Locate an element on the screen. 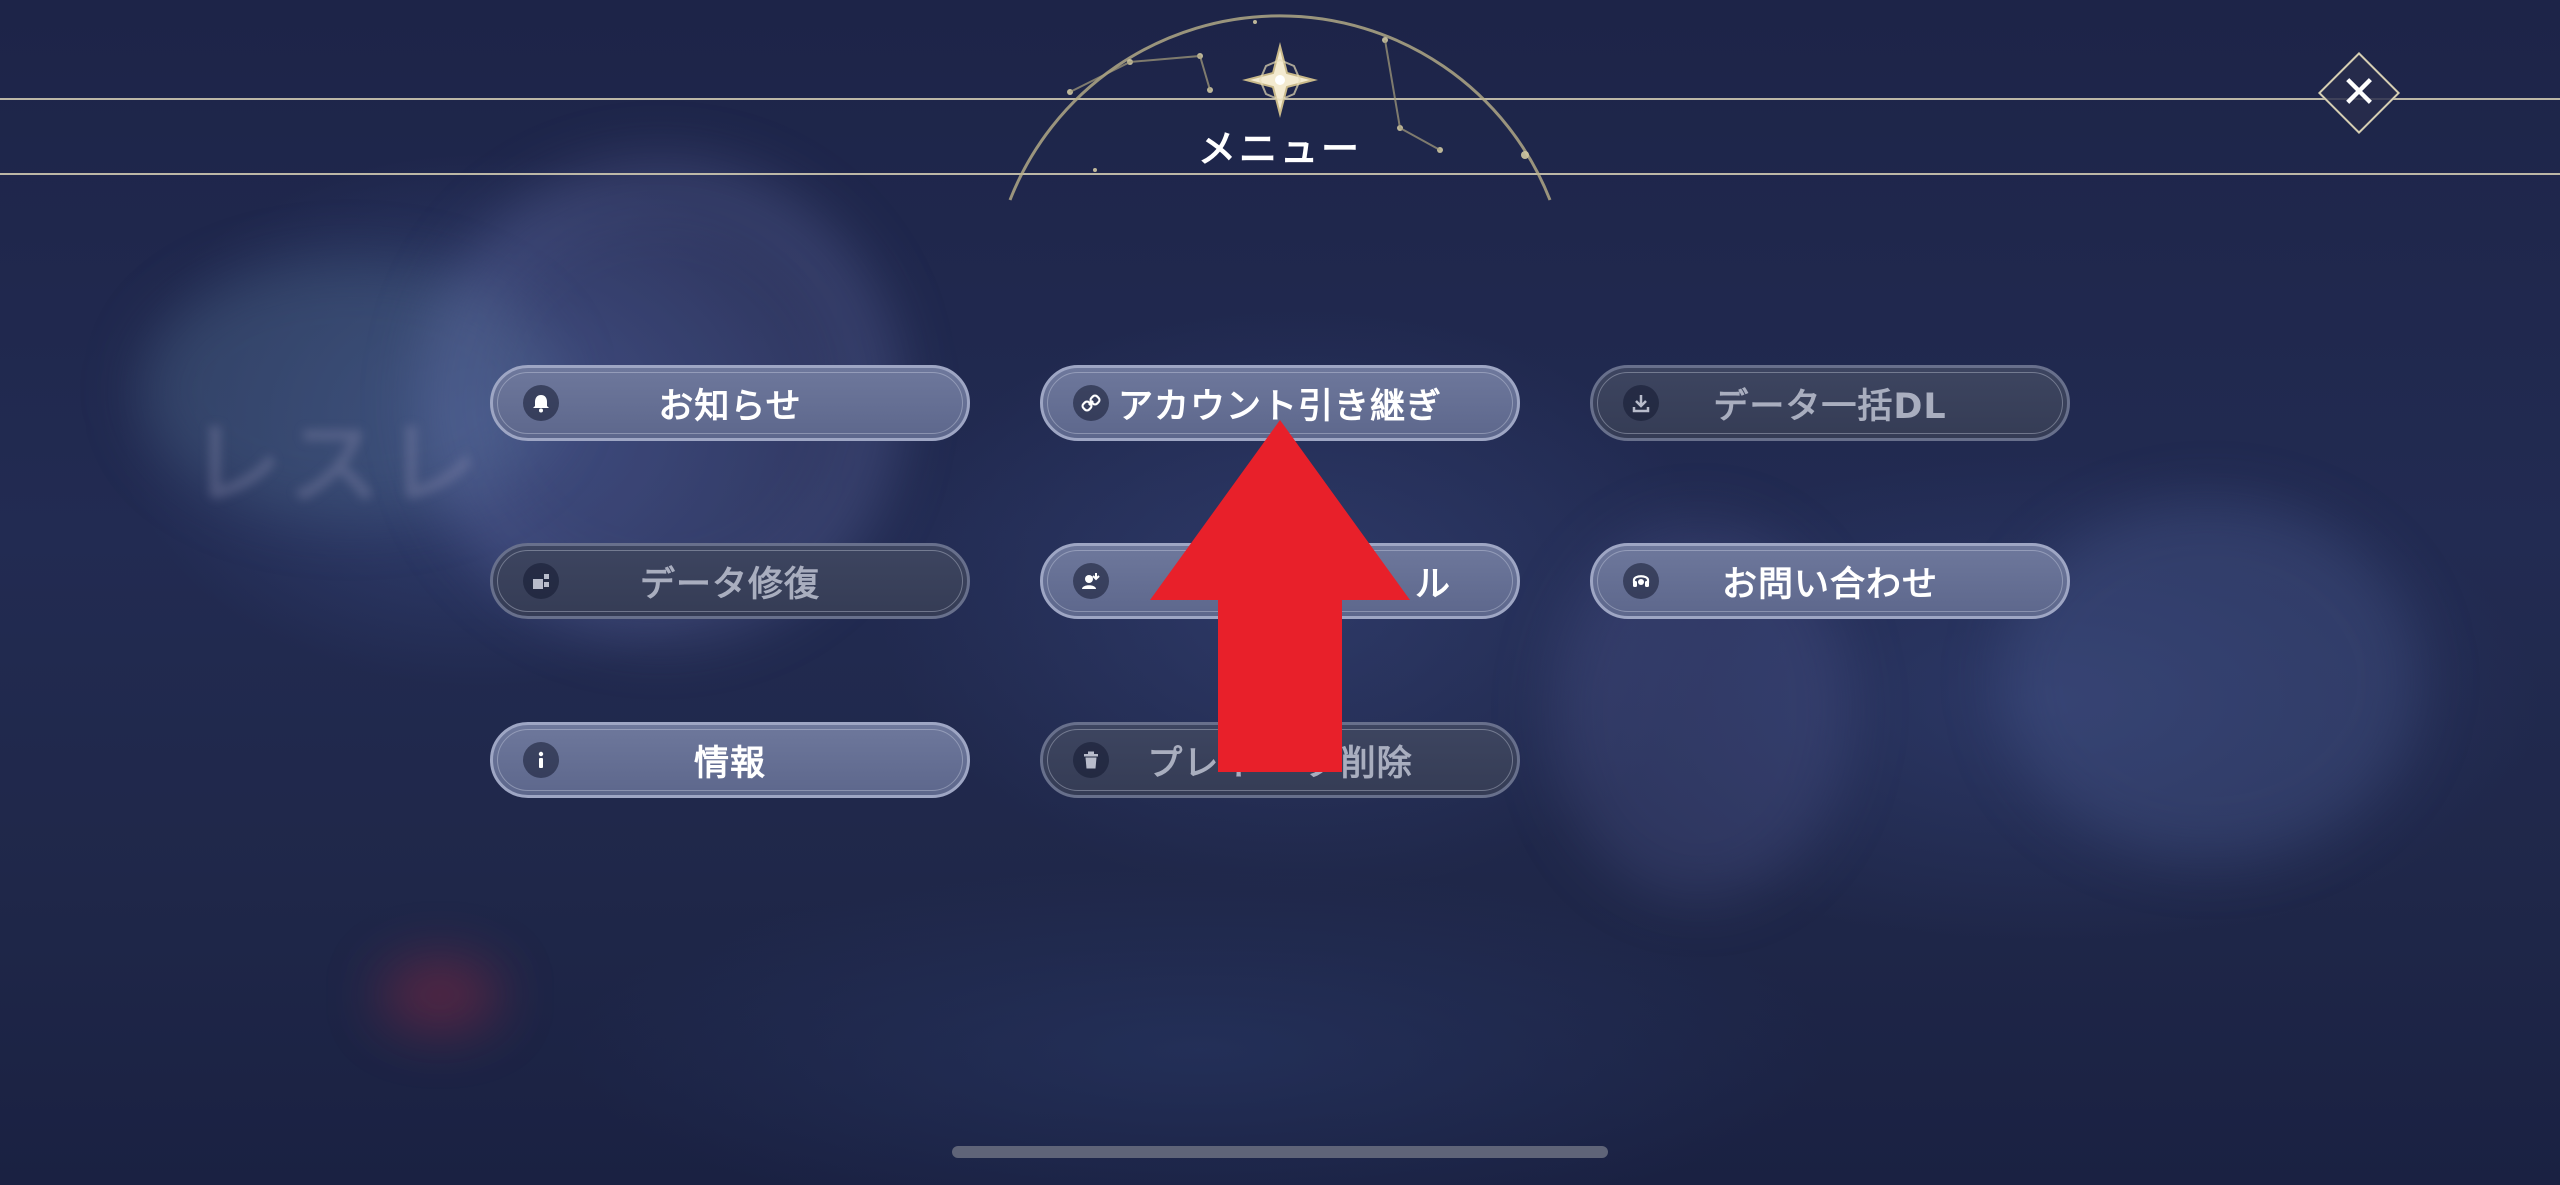  info-button-label: 情報 is located at coordinates (729, 763).